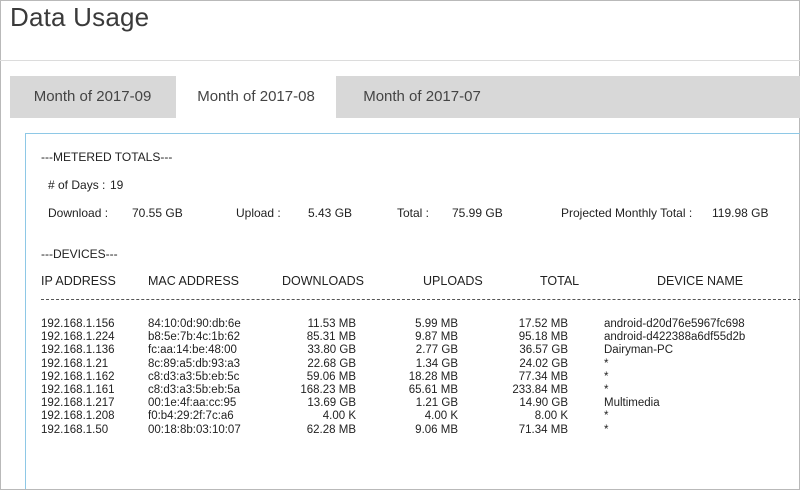 The width and height of the screenshot is (800, 490). What do you see at coordinates (194, 363) in the screenshot?
I see `cell-mac: 8c:89:a5:db:93:a3` at bounding box center [194, 363].